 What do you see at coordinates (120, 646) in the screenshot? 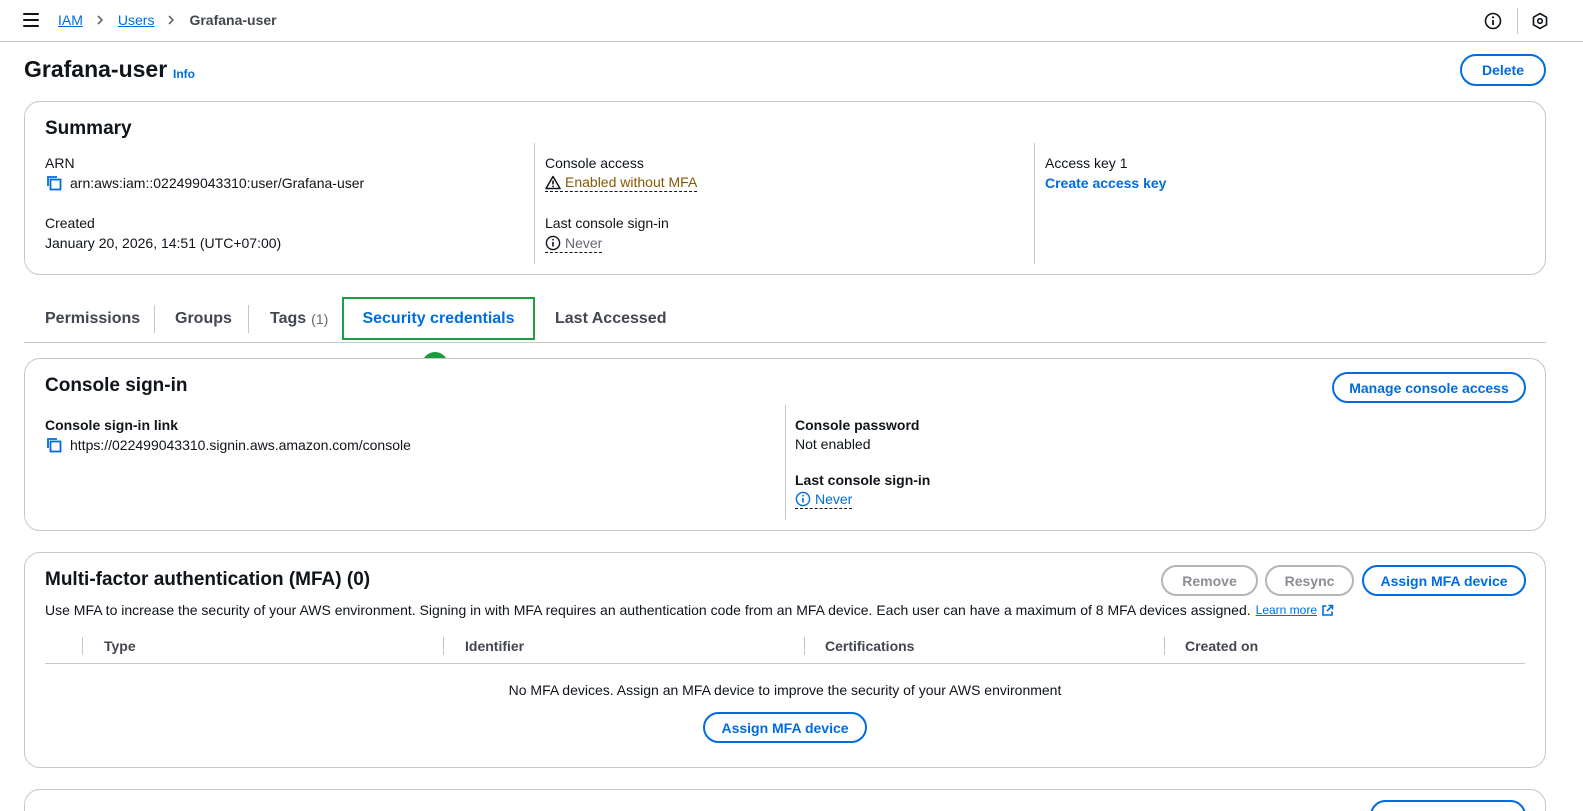
I see `column-header-type: Type` at bounding box center [120, 646].